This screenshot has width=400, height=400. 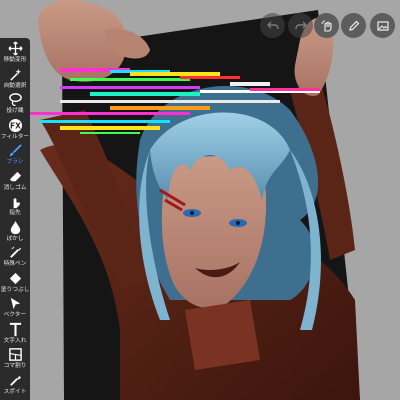 What do you see at coordinates (15, 314) in the screenshot?
I see `tool-label: ベクター` at bounding box center [15, 314].